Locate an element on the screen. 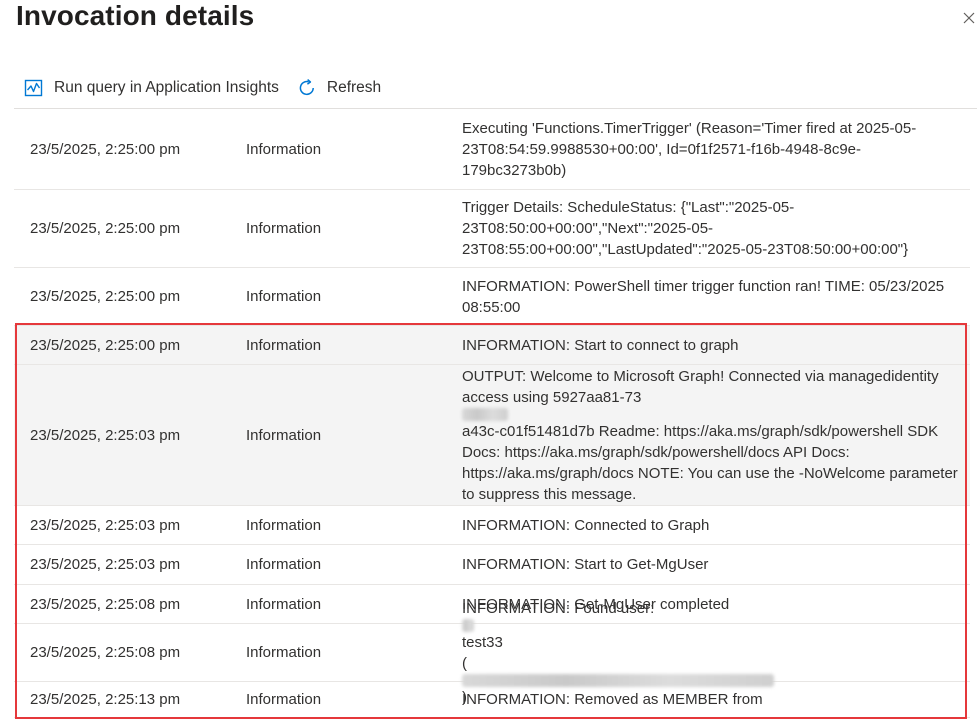 The width and height of the screenshot is (977, 723). refresh-button: Refresh is located at coordinates (339, 88).